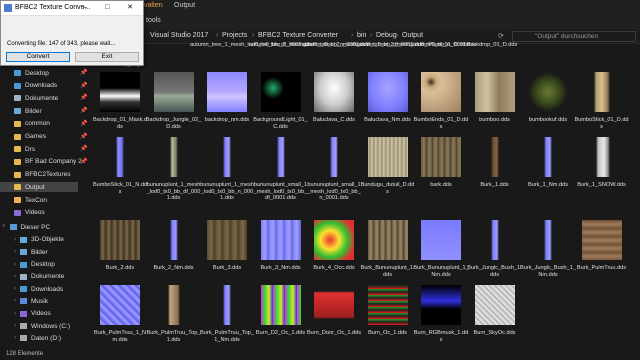 The width and height of the screenshot is (640, 360). What do you see at coordinates (39, 187) in the screenshot?
I see `sidebar-item: Output` at bounding box center [39, 187].